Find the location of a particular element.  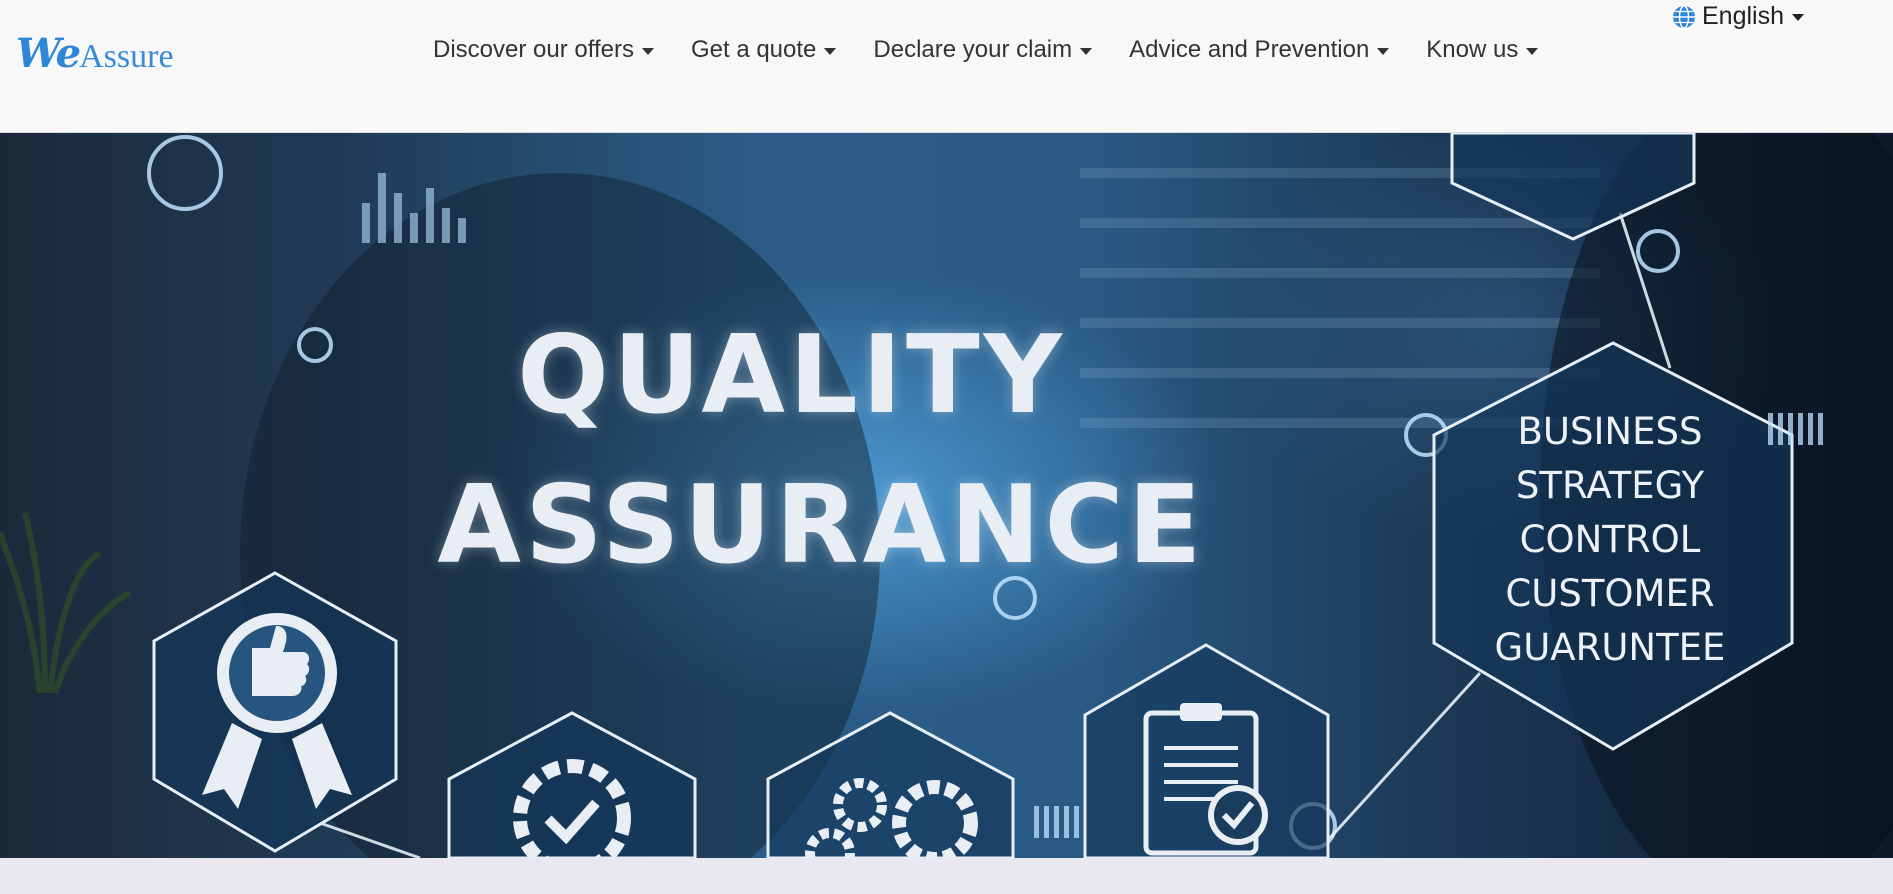

nav-label: Know us is located at coordinates (1472, 49).